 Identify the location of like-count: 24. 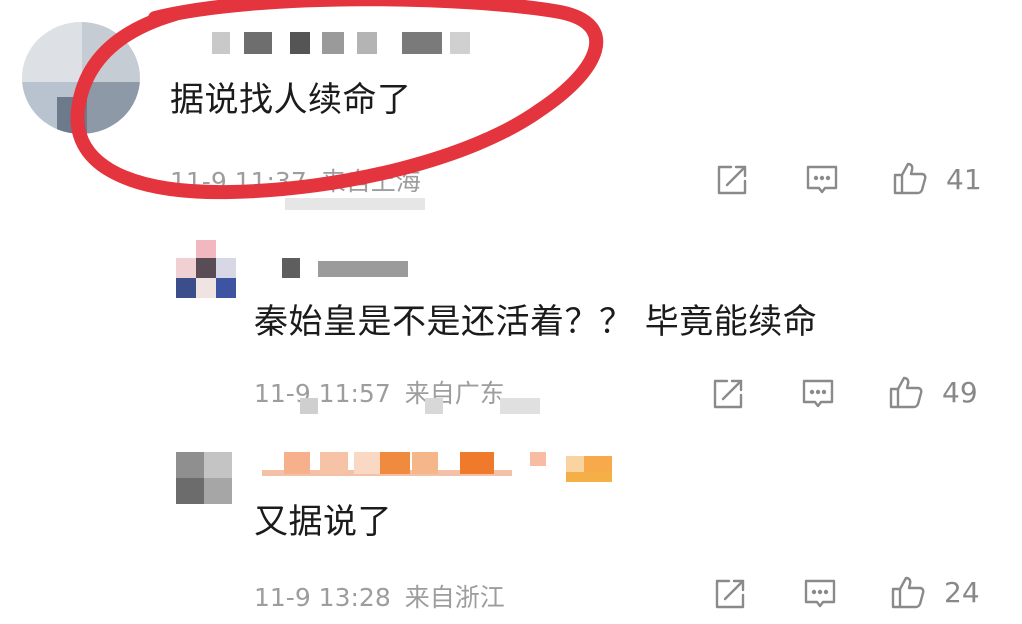
(962, 592).